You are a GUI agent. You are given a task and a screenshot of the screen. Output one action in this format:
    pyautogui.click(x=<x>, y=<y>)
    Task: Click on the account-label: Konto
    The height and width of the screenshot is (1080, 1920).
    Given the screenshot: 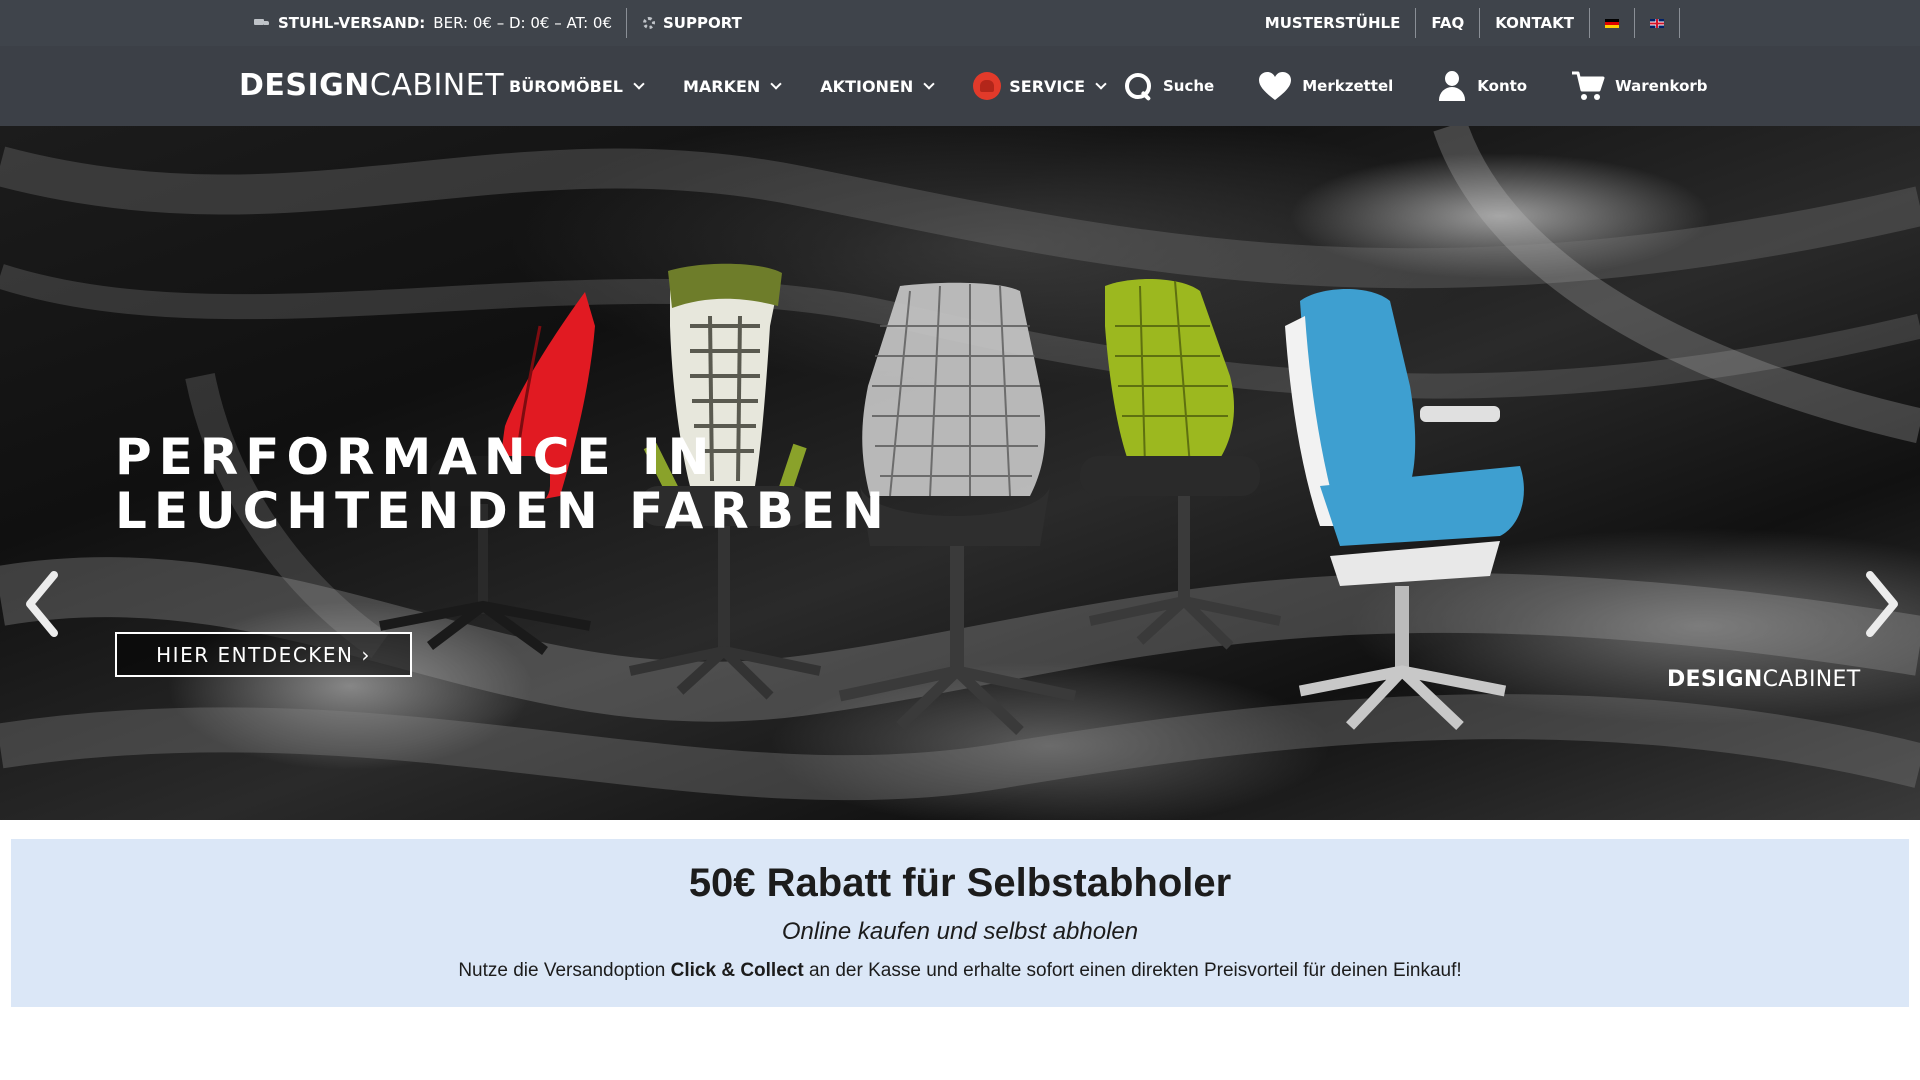 What is the action you would take?
    pyautogui.click(x=1502, y=86)
    